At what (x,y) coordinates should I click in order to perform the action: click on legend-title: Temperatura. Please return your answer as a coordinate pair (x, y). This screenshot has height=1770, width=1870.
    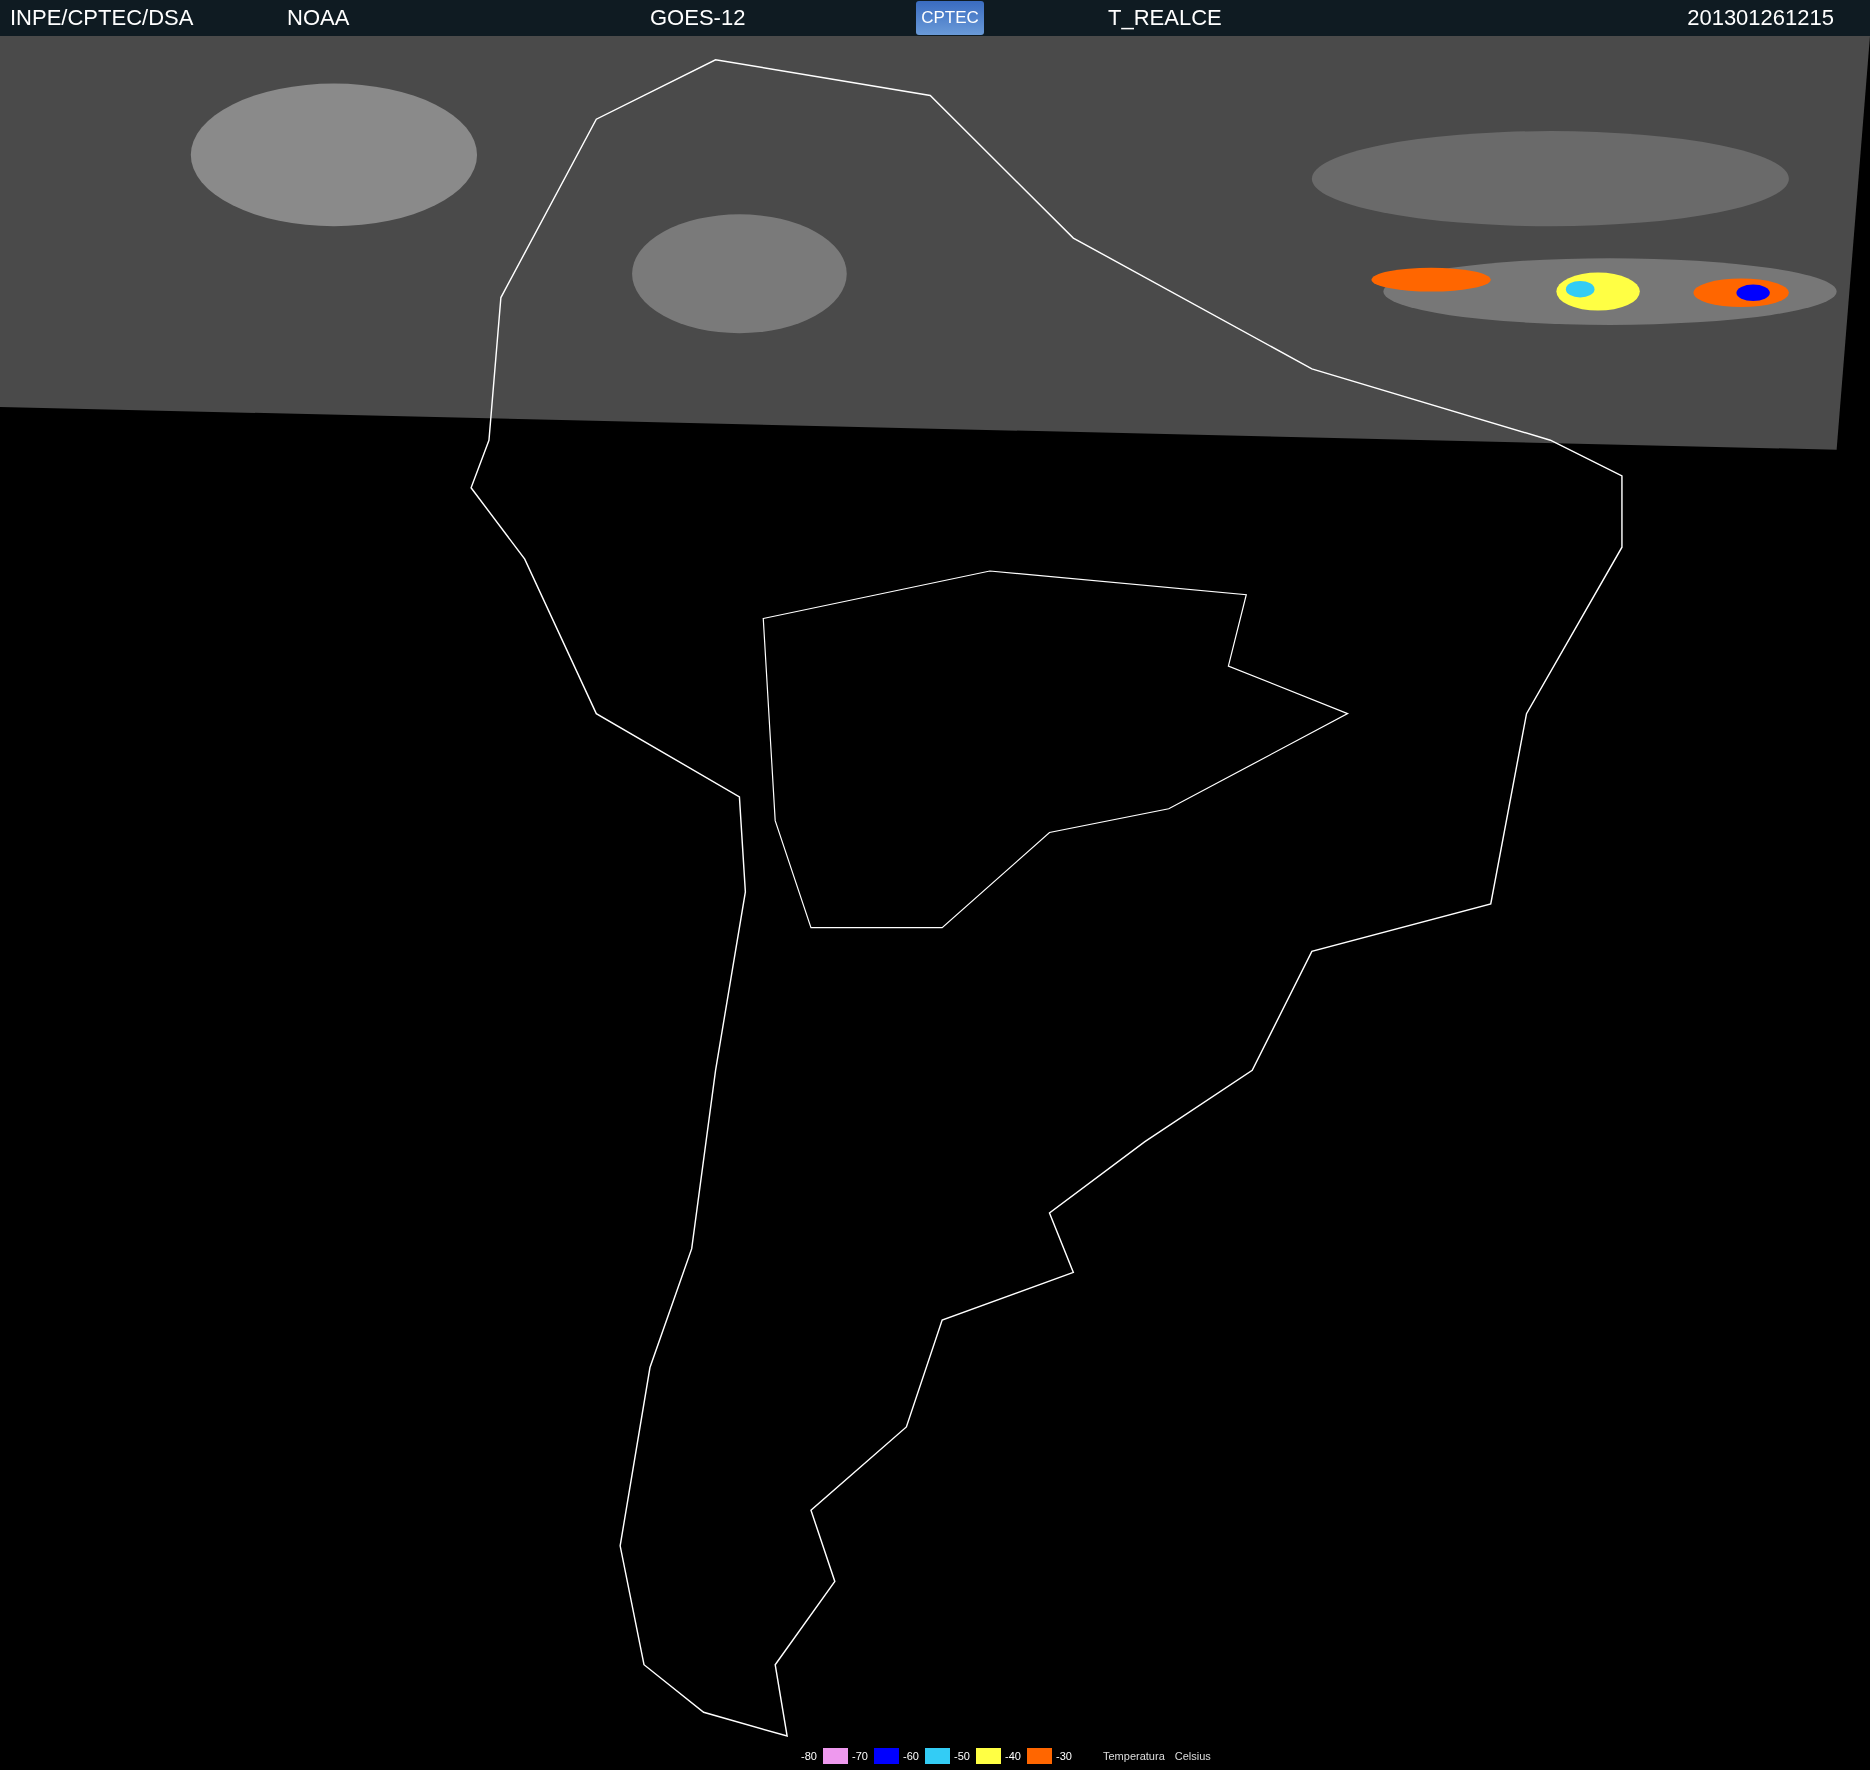
    Looking at the image, I should click on (1134, 1756).